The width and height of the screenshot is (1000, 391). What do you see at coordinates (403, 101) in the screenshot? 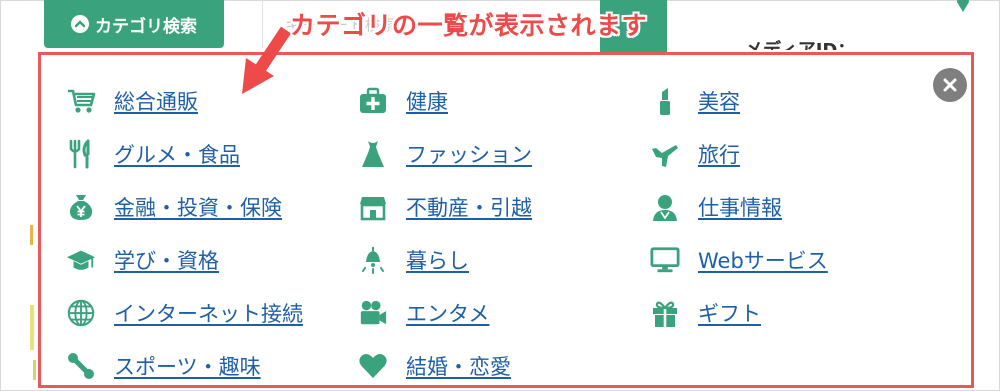
I see `category-item: 健康` at bounding box center [403, 101].